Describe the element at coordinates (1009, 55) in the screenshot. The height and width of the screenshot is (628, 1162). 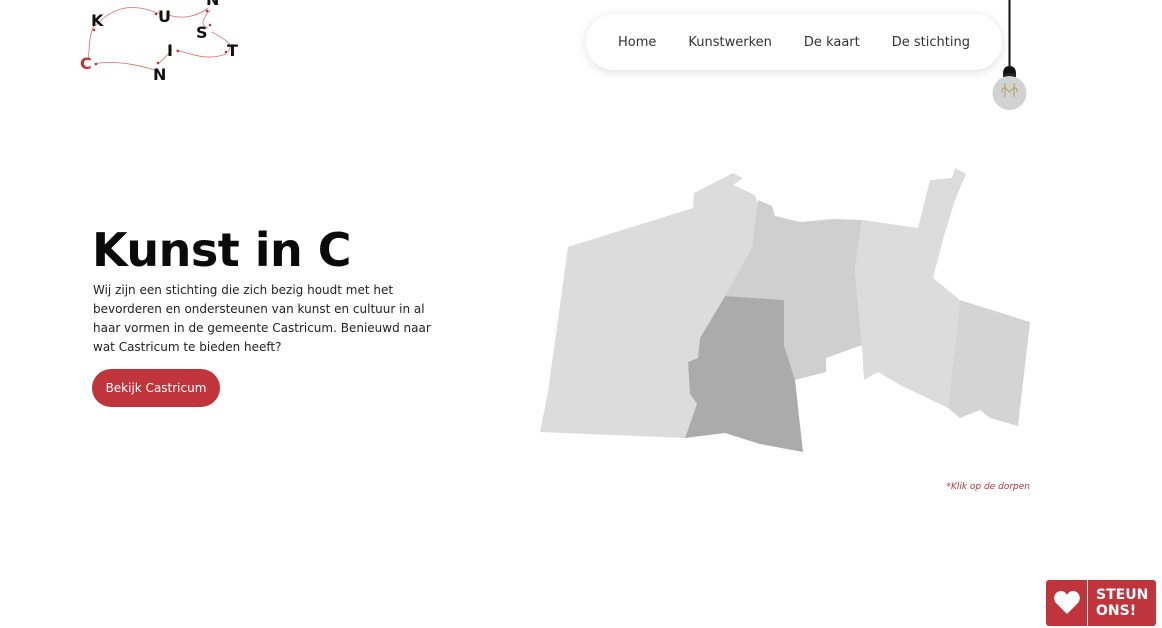
I see `lightbulb-icon` at that location.